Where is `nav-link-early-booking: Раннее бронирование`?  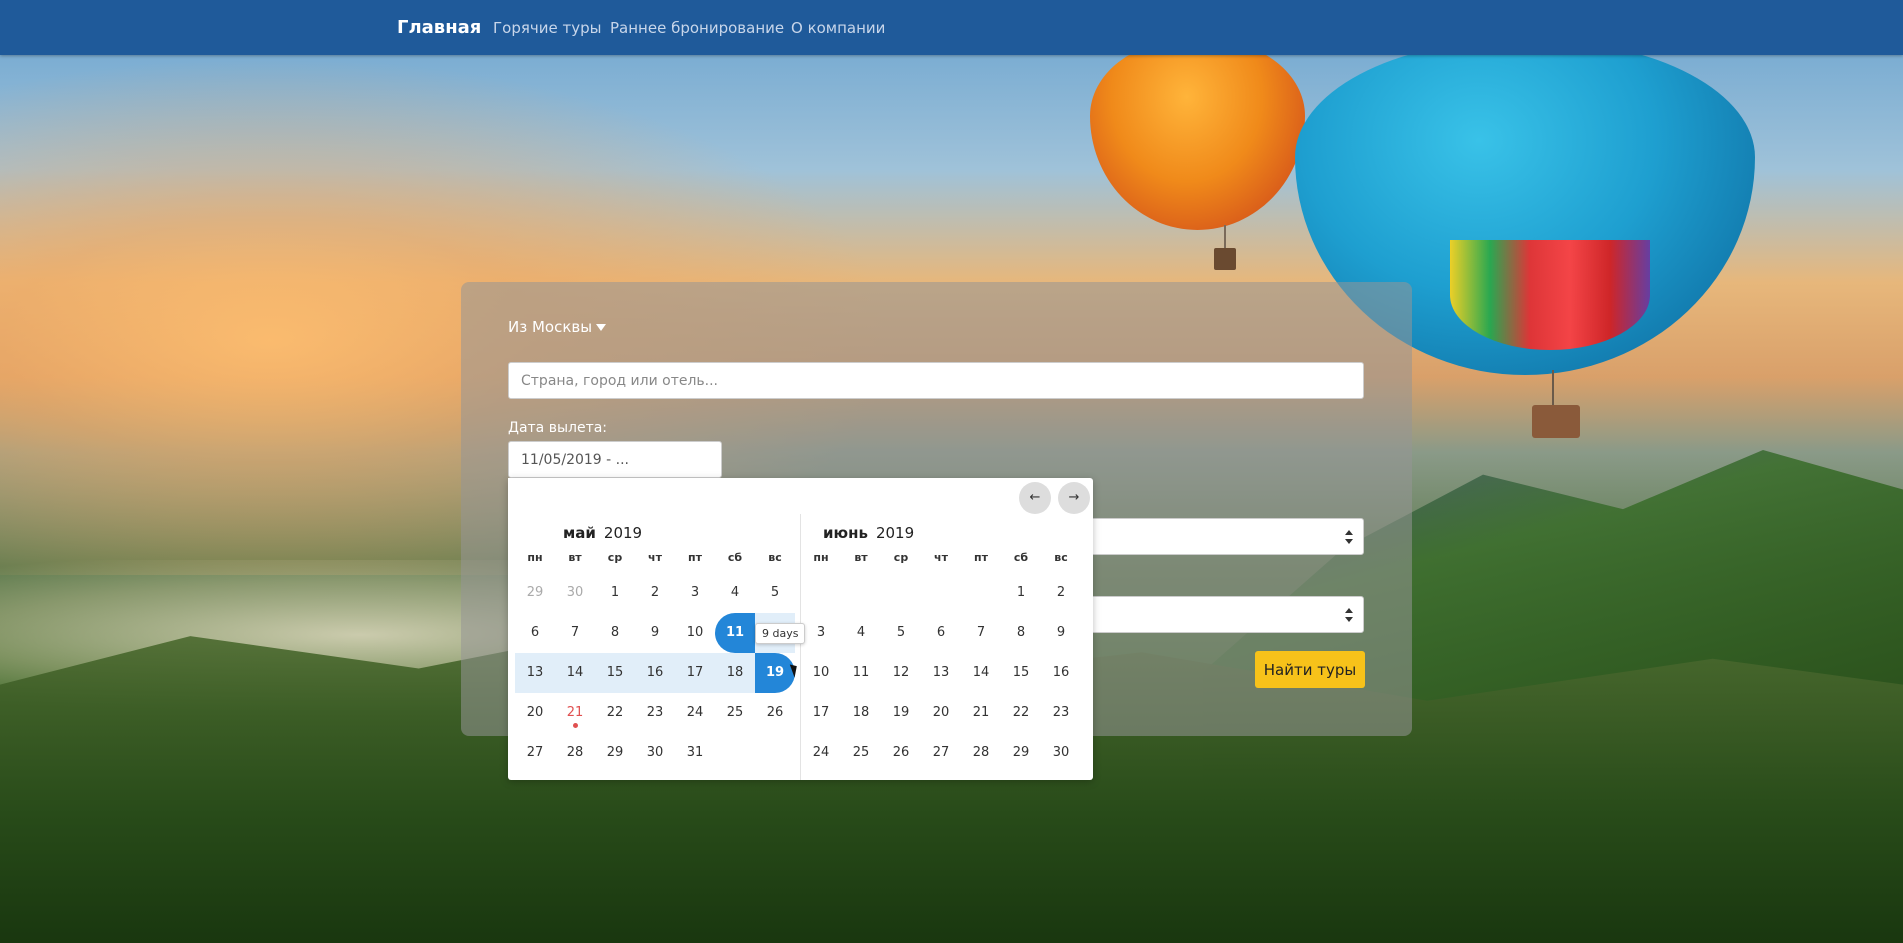
nav-link-early-booking: Раннее бронирование is located at coordinates (697, 28).